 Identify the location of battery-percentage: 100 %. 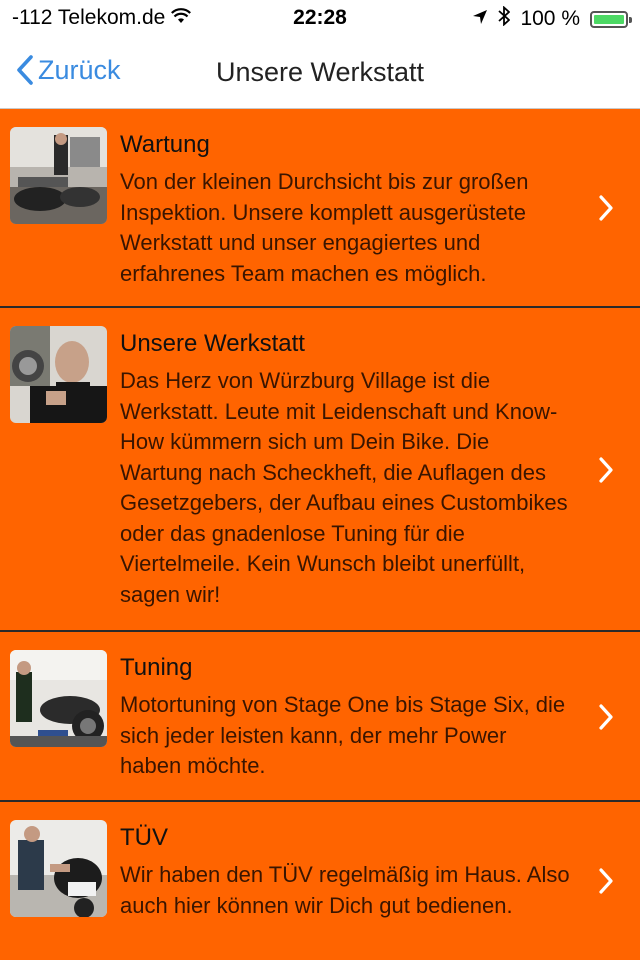
(550, 18).